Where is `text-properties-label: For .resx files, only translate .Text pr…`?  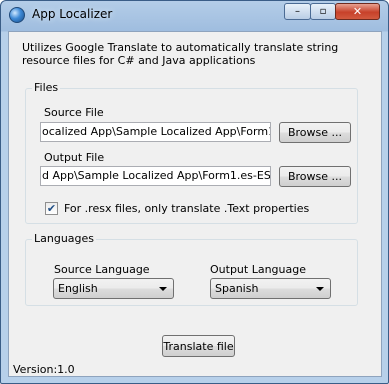
text-properties-label: For .resx files, only translate .Text pr… is located at coordinates (187, 208).